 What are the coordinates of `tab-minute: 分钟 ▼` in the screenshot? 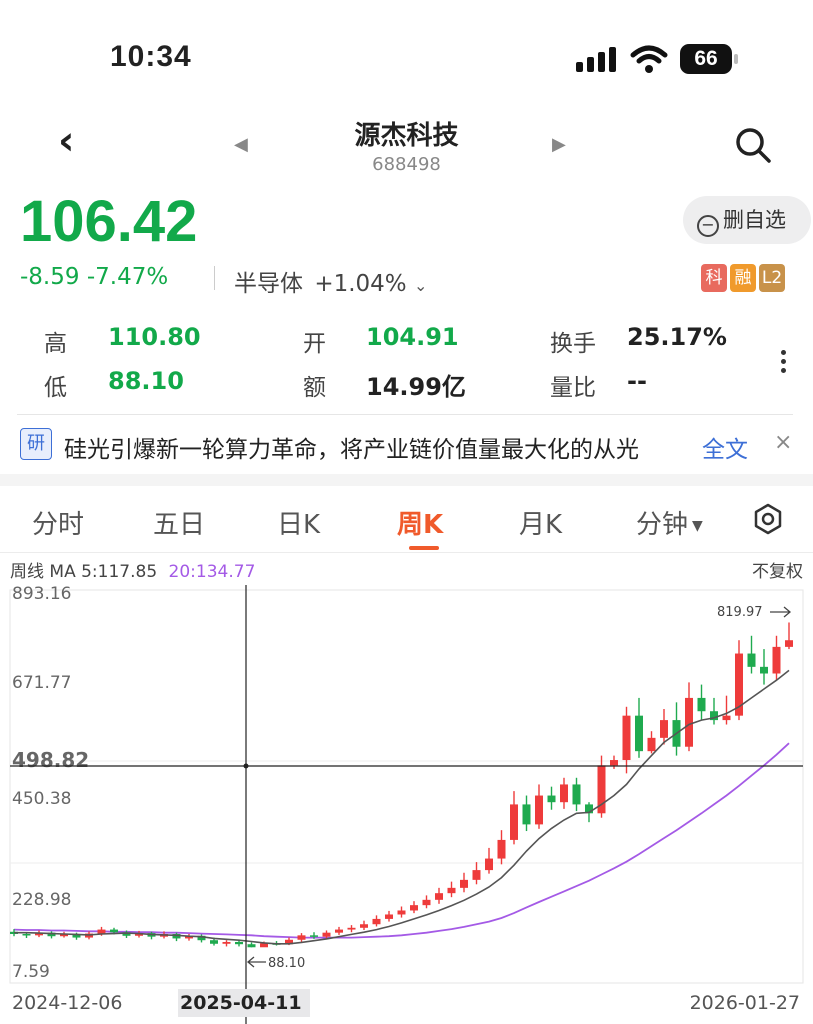 It's located at (669, 522).